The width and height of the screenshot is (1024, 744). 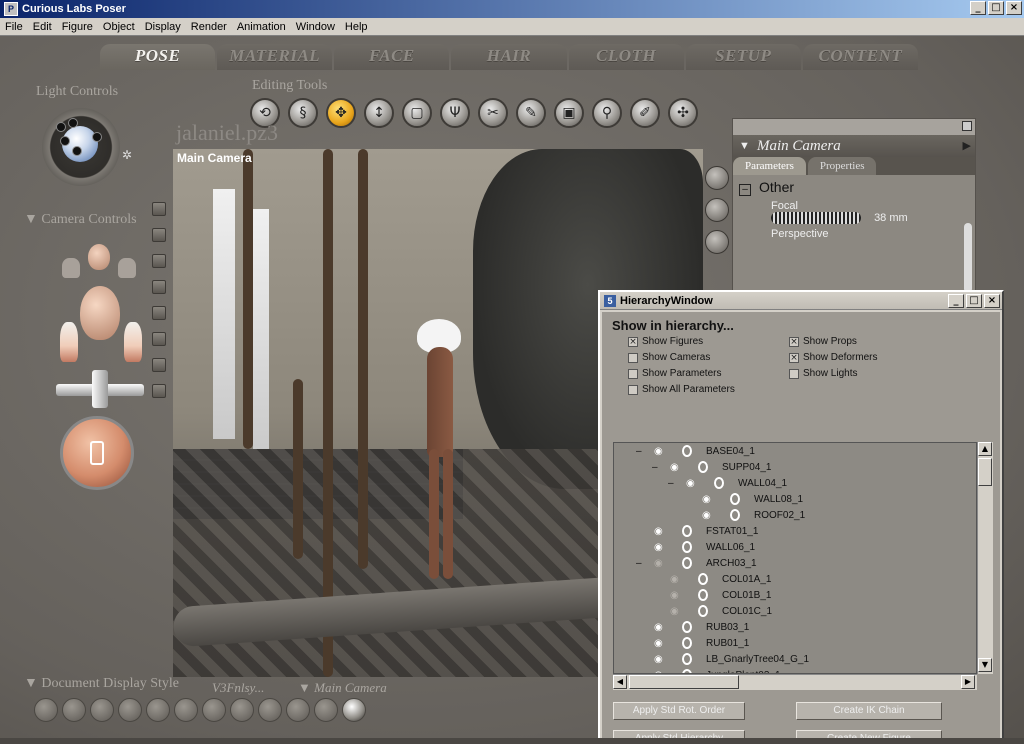 What do you see at coordinates (214, 710) in the screenshot?
I see `style-flat-lined-icon` at bounding box center [214, 710].